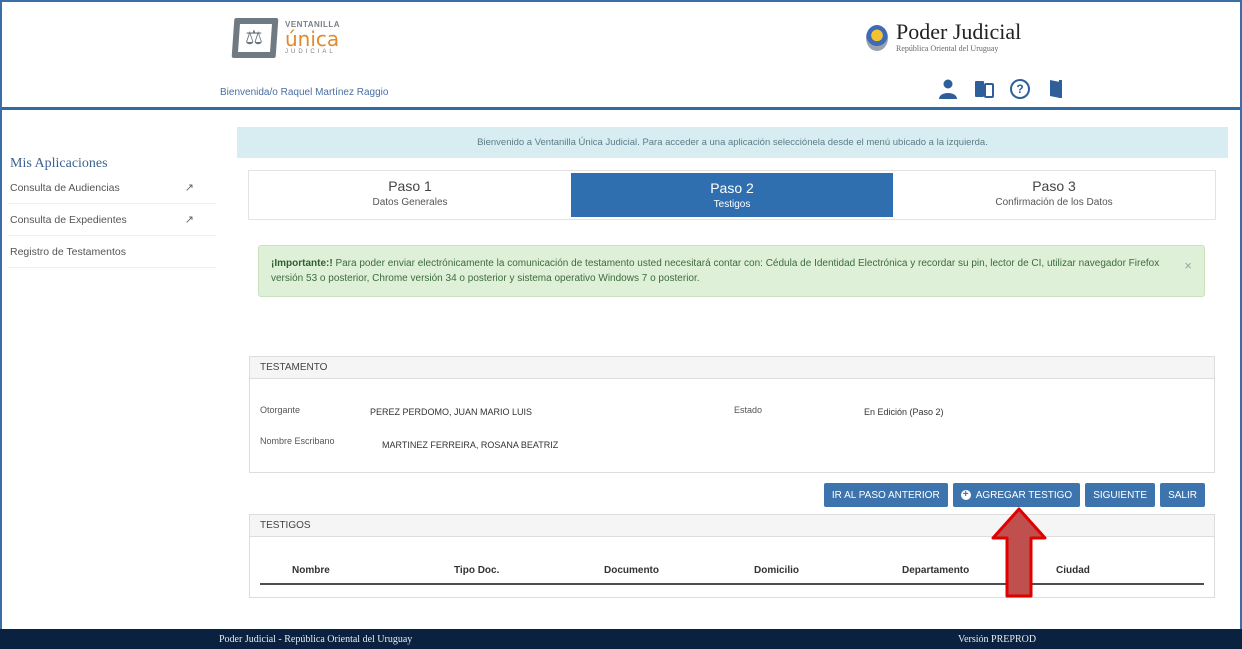 This screenshot has width=1242, height=649. I want to click on plus-circle-icon: +, so click(965, 495).